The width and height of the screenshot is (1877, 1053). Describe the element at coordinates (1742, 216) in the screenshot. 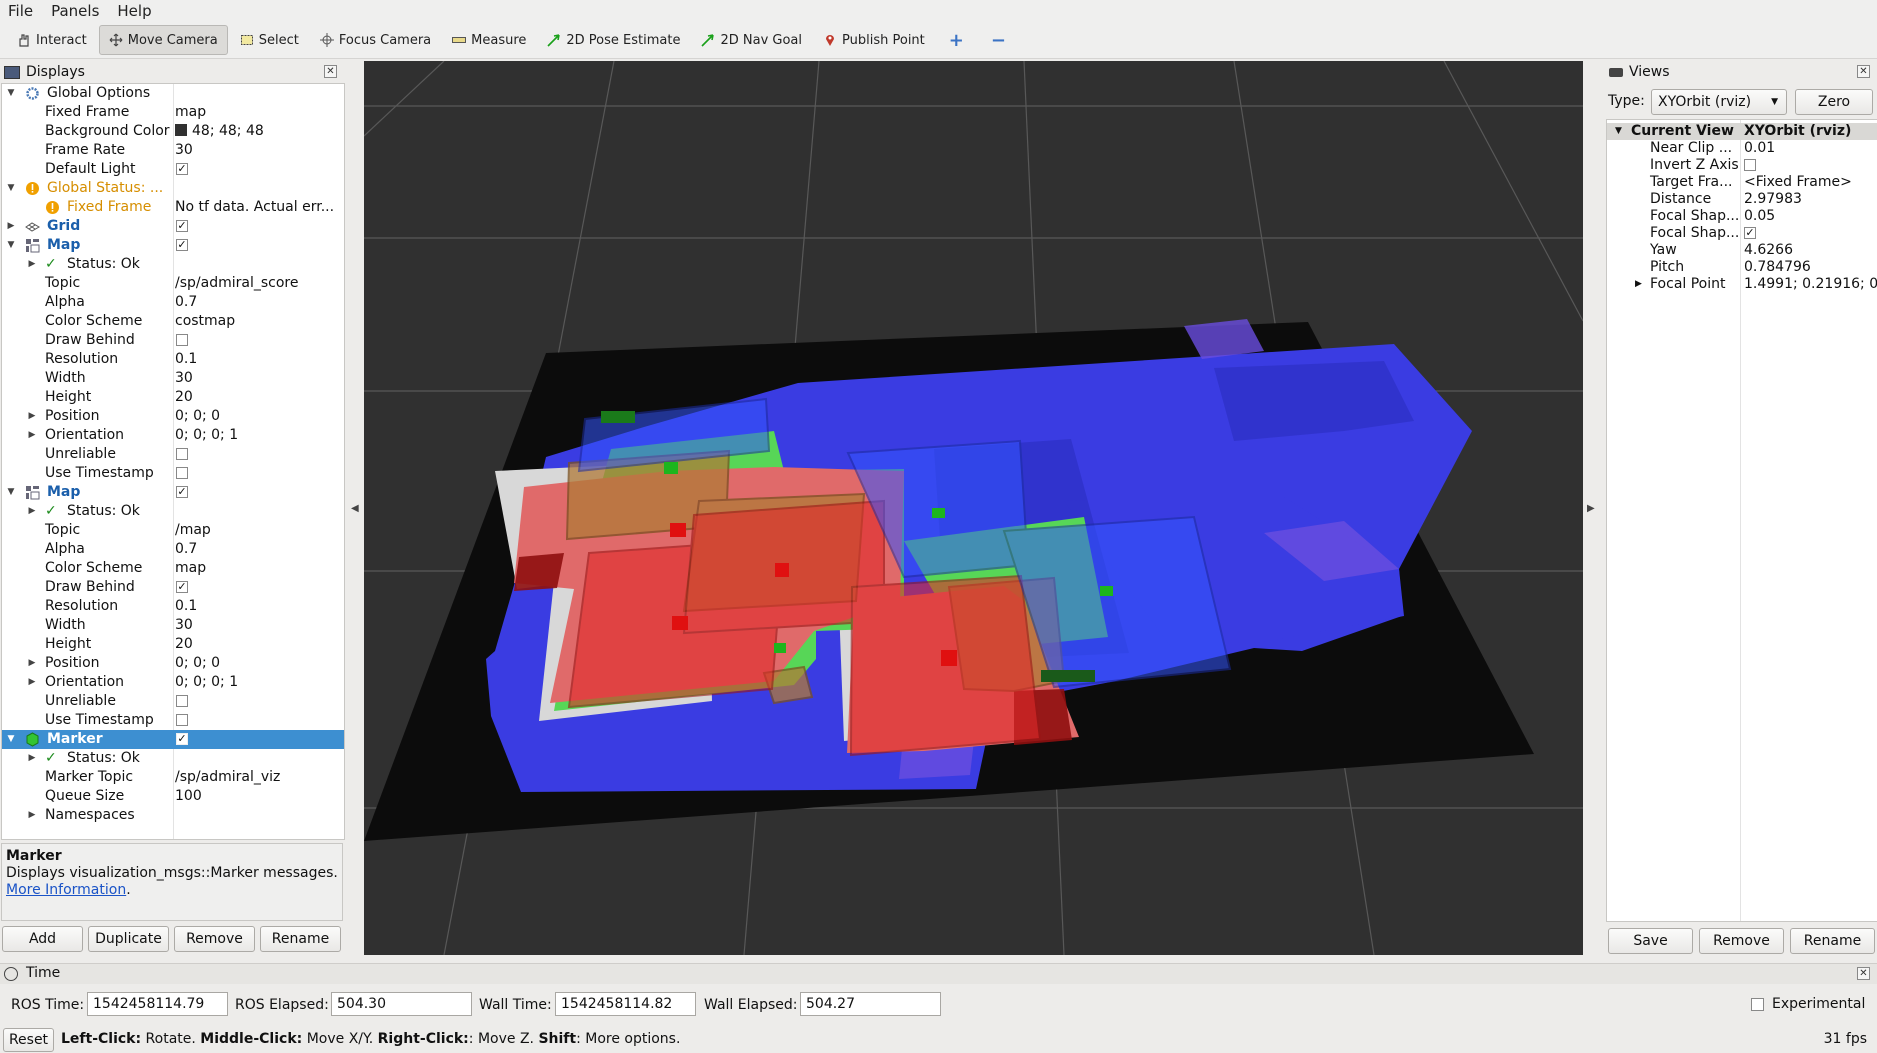

I see `tree-row-focal-shape-size: Focal Shap... 0.05` at that location.